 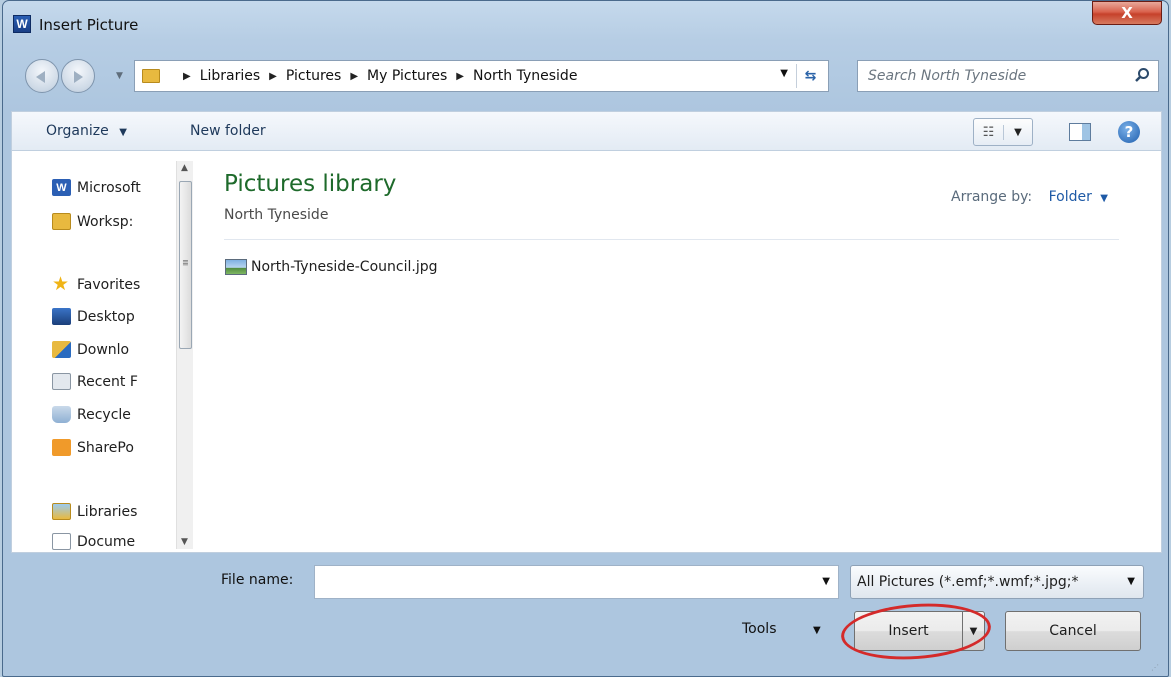 What do you see at coordinates (257, 580) in the screenshot?
I see `file-name-label: File name:` at bounding box center [257, 580].